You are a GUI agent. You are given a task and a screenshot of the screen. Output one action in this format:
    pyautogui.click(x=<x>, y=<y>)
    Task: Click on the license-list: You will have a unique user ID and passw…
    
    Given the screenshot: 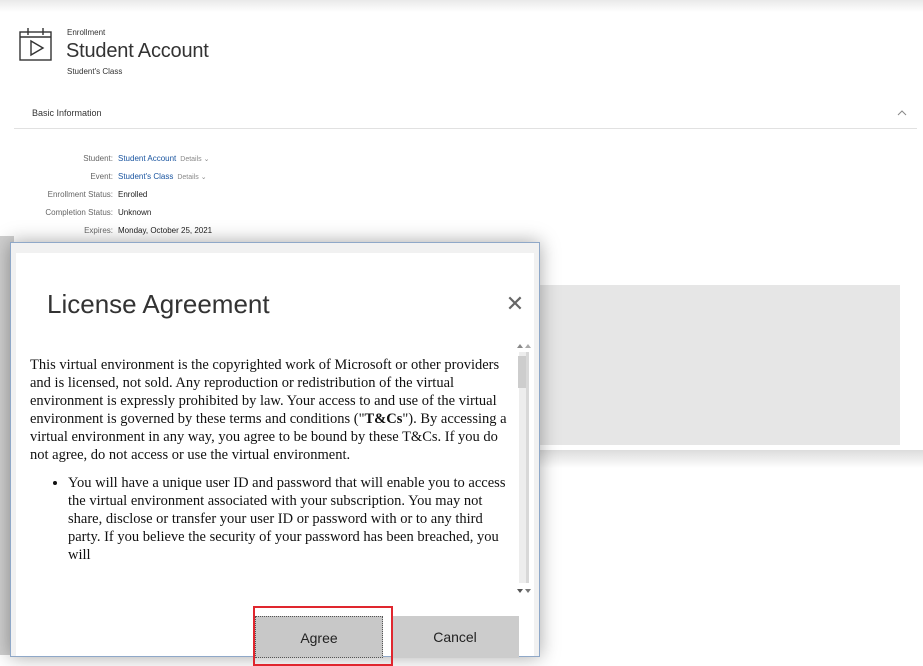 What is the action you would take?
    pyautogui.click(x=271, y=519)
    